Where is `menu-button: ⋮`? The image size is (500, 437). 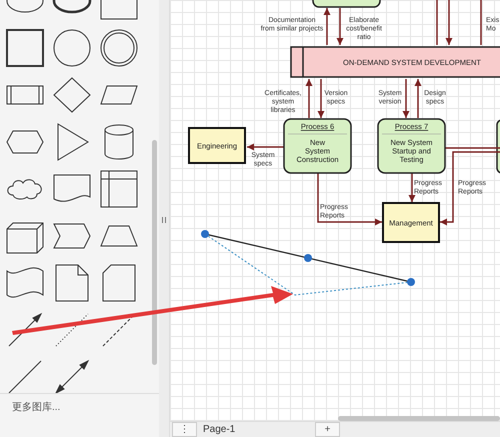
menu-button: ⋮ is located at coordinates (184, 429).